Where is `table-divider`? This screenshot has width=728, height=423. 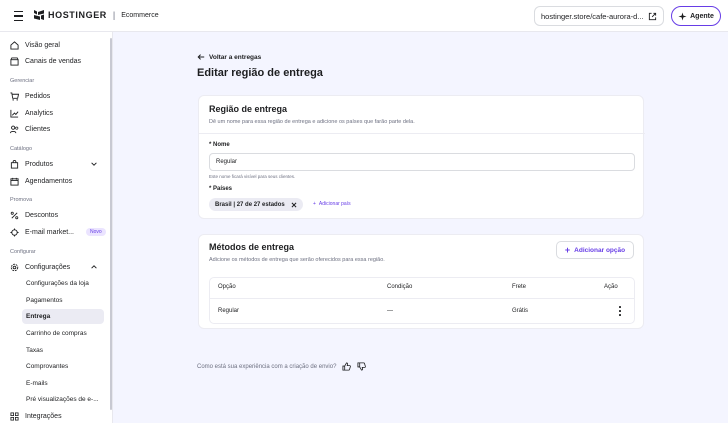
table-divider is located at coordinates (422, 298).